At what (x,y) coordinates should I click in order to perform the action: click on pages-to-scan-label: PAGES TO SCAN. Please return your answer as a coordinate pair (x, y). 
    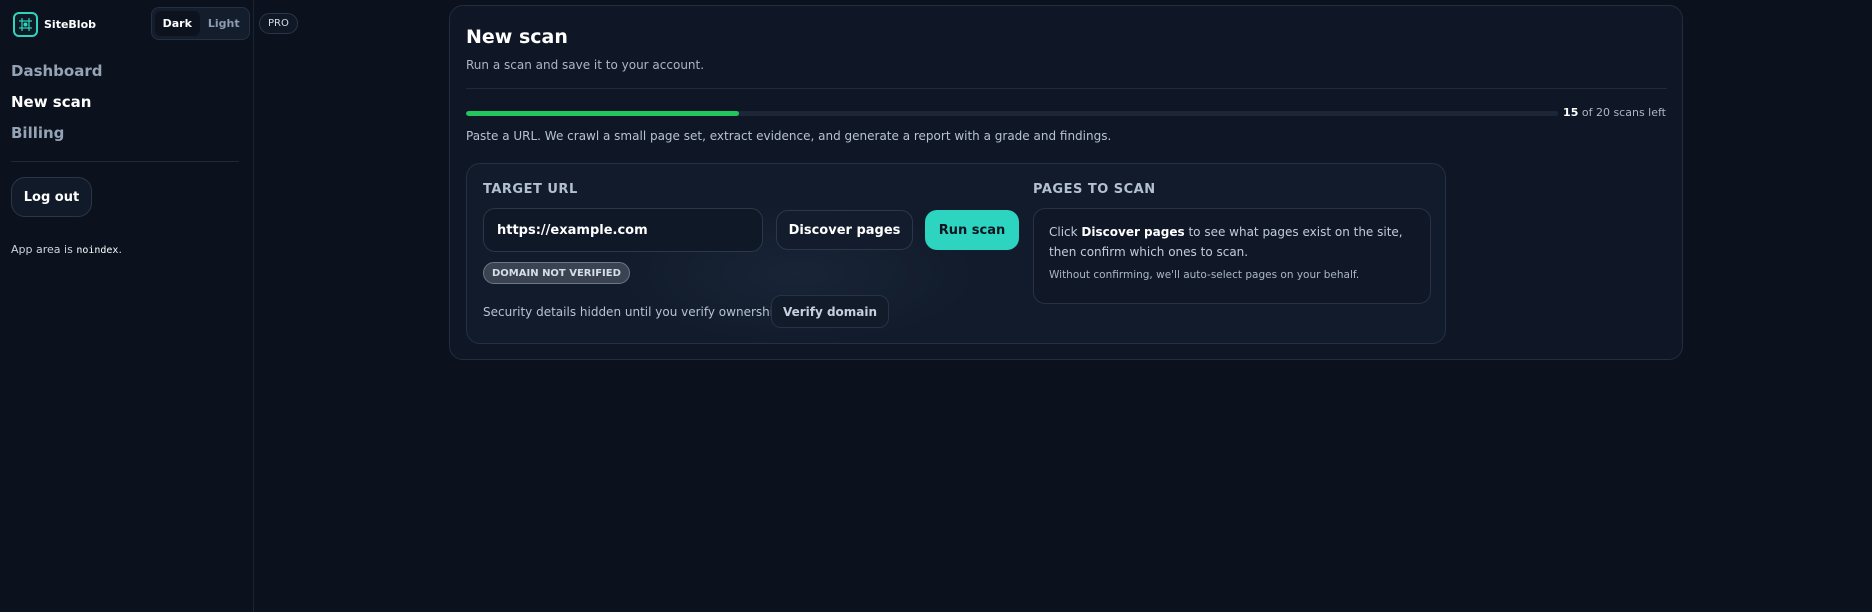
    Looking at the image, I should click on (1094, 189).